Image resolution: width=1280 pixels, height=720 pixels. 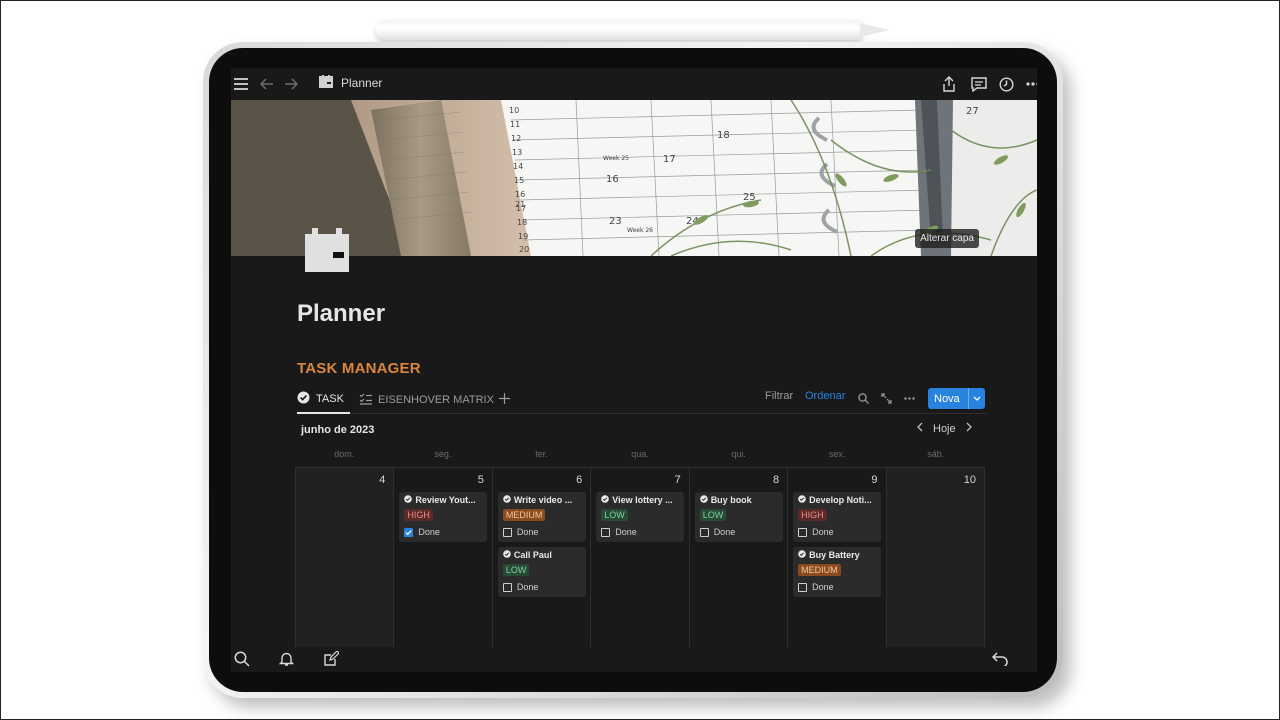 I want to click on task-title: Buy book, so click(x=738, y=500).